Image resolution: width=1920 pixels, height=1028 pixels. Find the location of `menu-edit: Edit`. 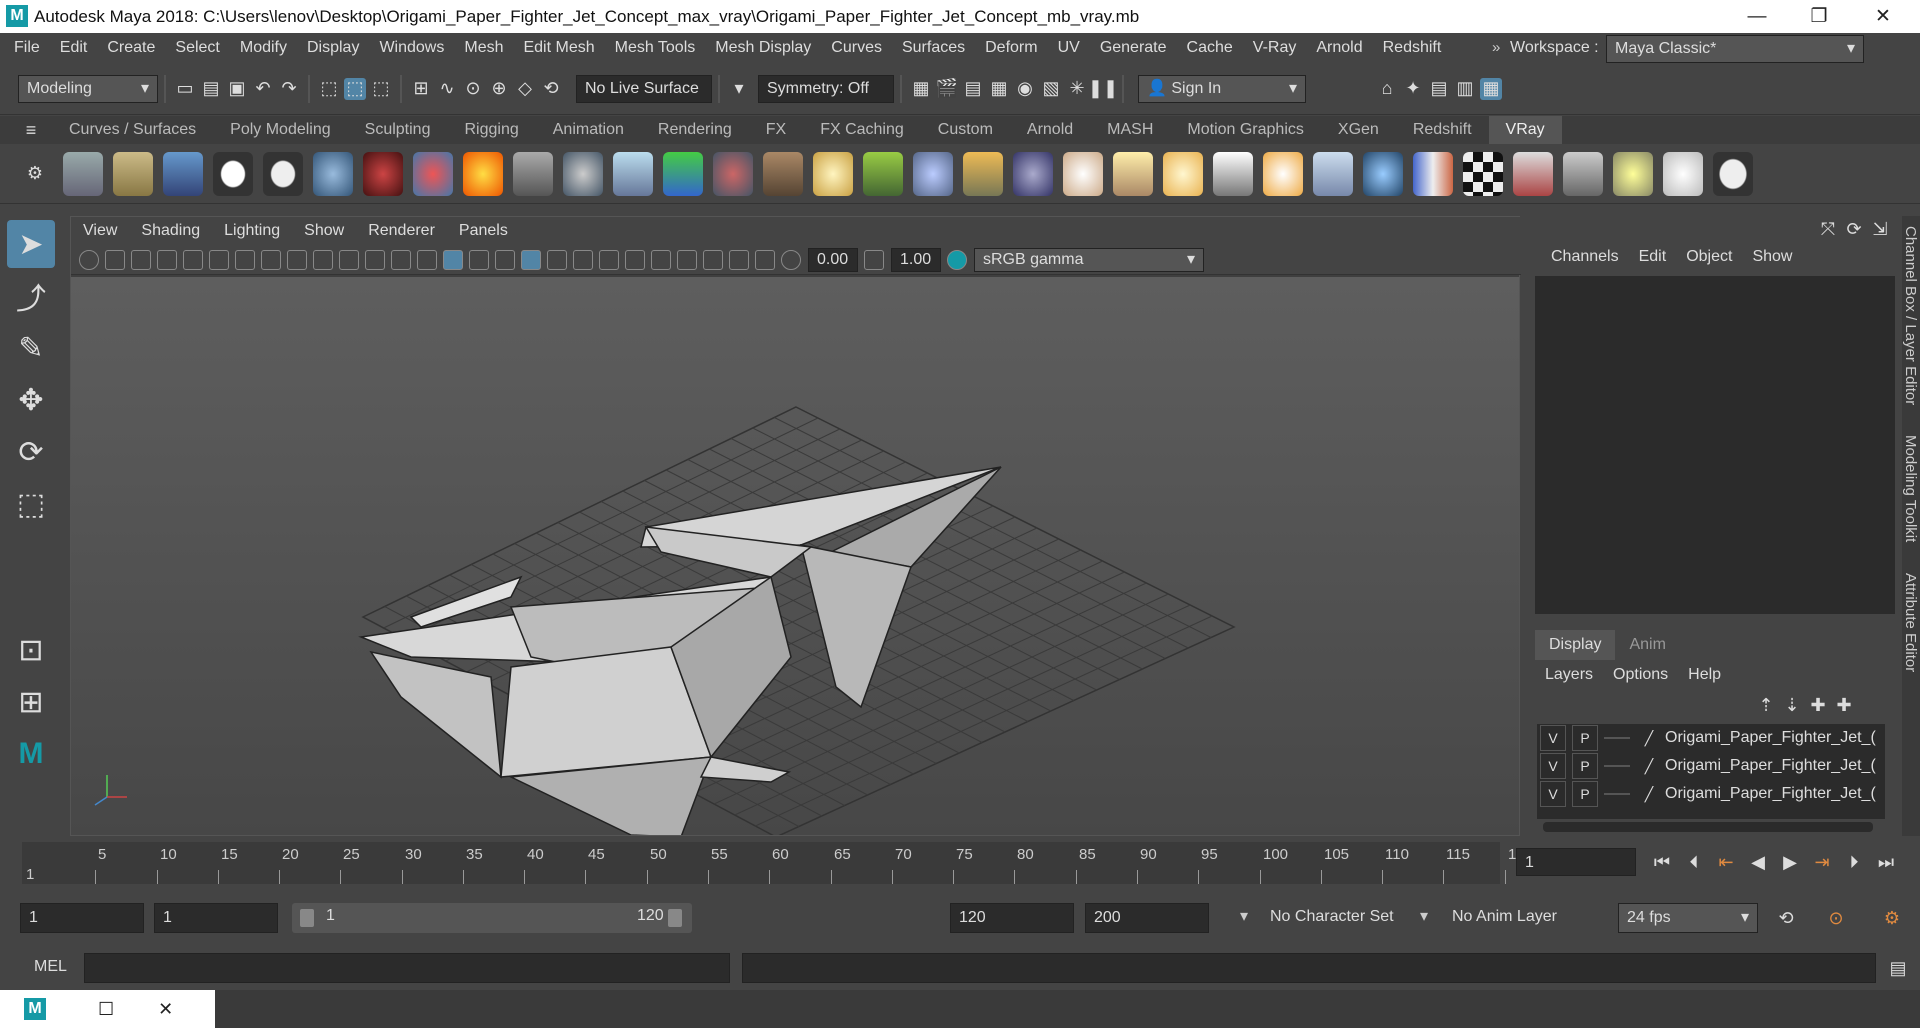

menu-edit: Edit is located at coordinates (74, 48).